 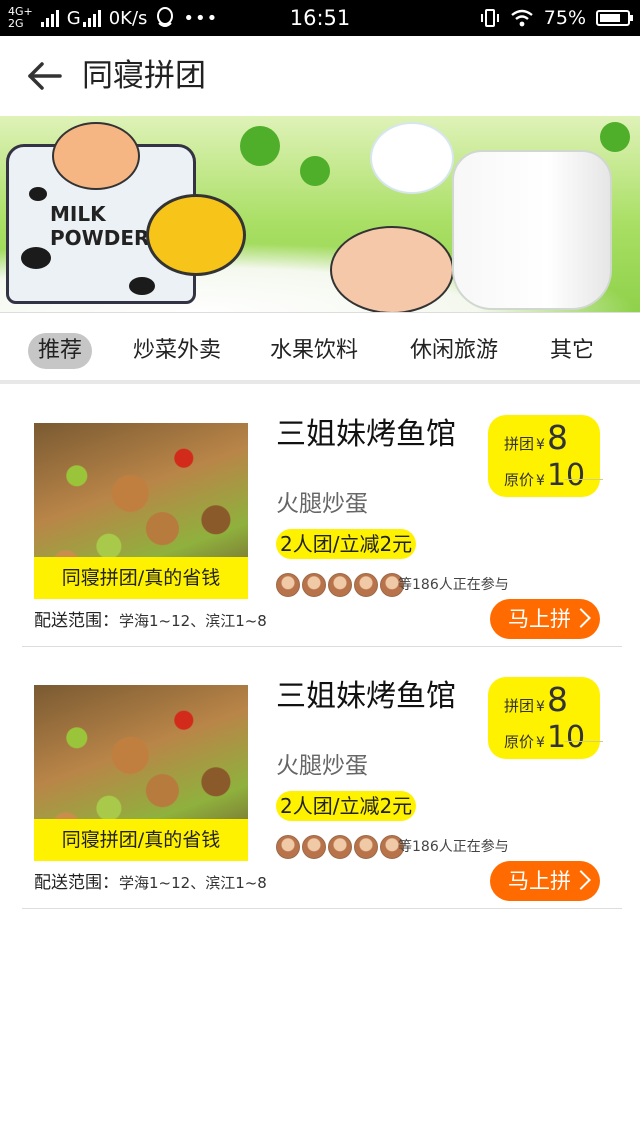 What do you see at coordinates (78, 214) in the screenshot?
I see `can-text-line1: MILK` at bounding box center [78, 214].